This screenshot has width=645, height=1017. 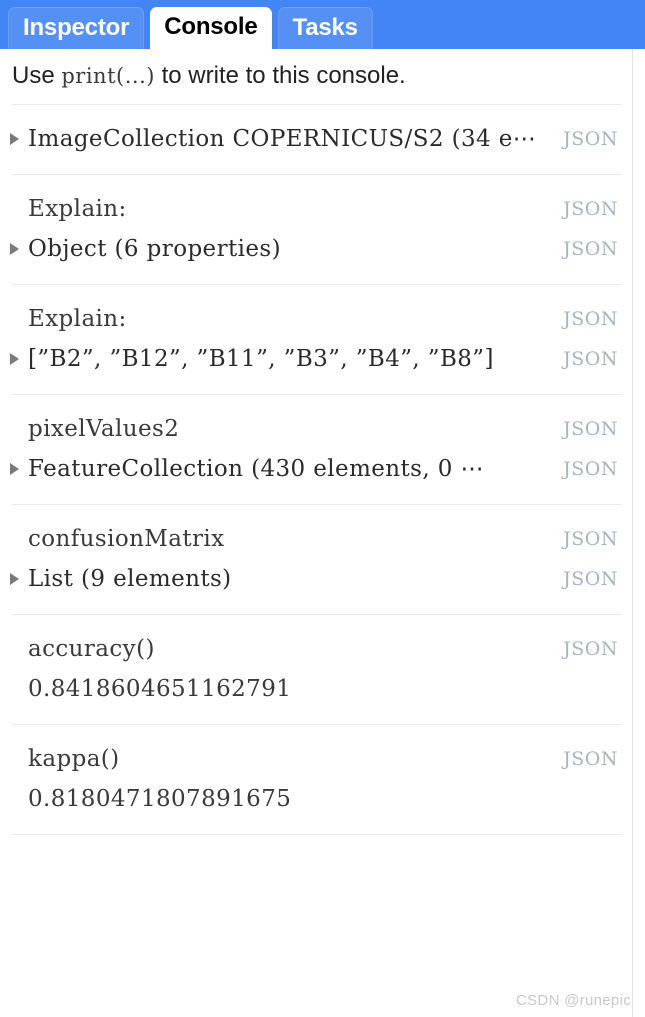 I want to click on console-right-gutter, so click(x=639, y=533).